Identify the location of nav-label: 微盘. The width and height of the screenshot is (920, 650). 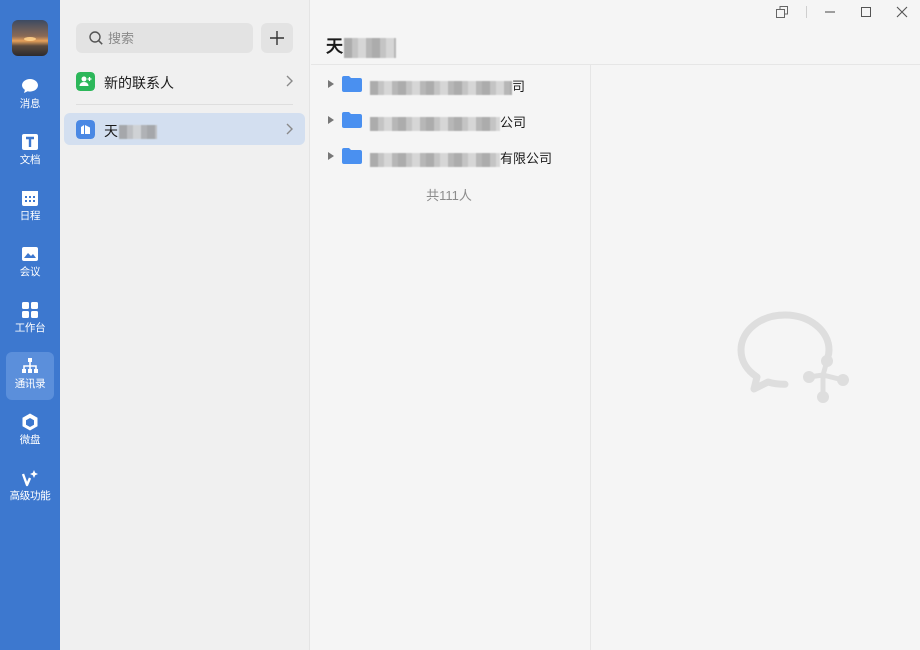
(30, 440).